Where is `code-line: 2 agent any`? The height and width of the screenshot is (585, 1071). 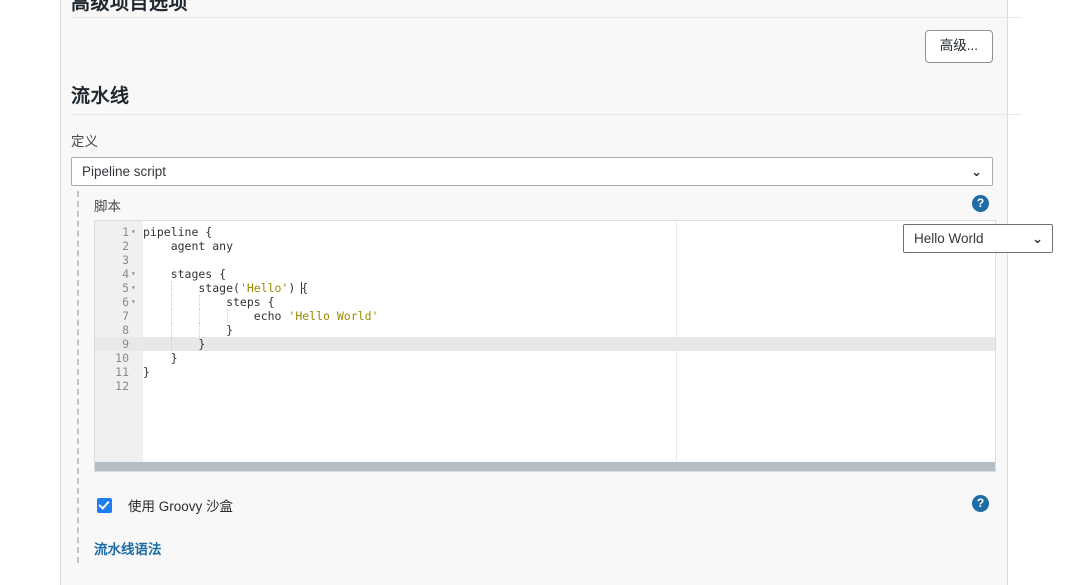
code-line: 2 agent any is located at coordinates (545, 246).